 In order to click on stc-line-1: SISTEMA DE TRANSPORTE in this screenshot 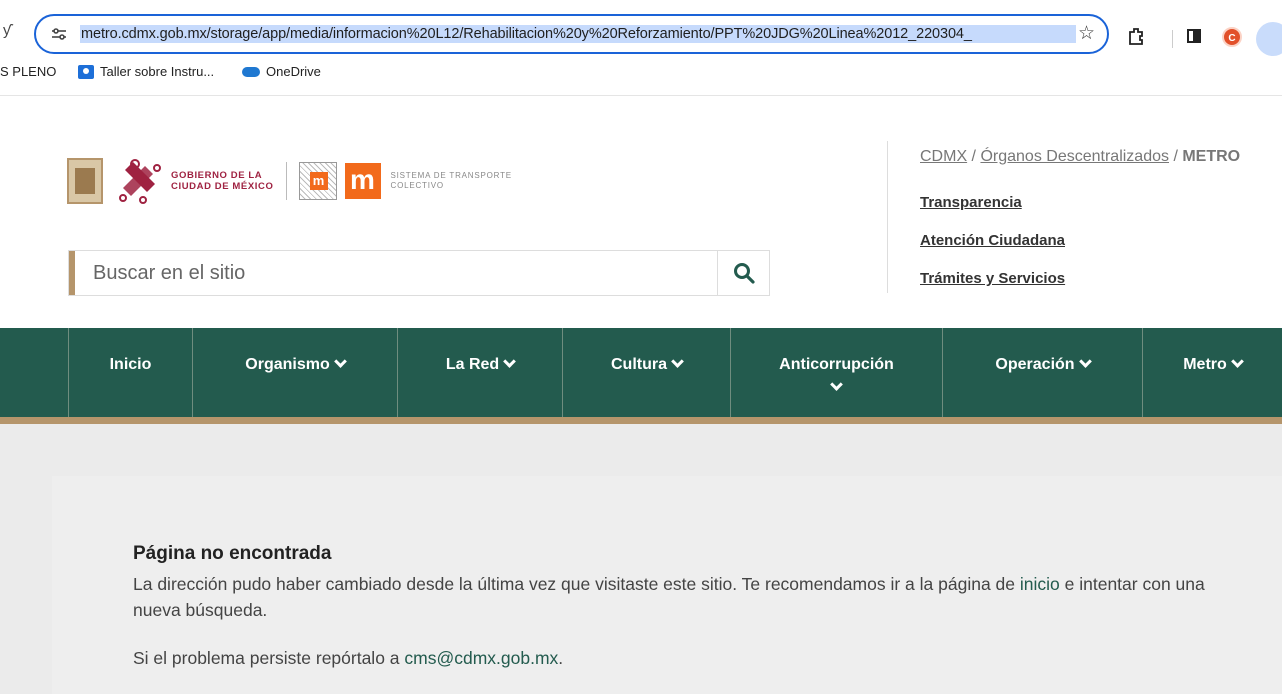, I will do `click(451, 175)`.